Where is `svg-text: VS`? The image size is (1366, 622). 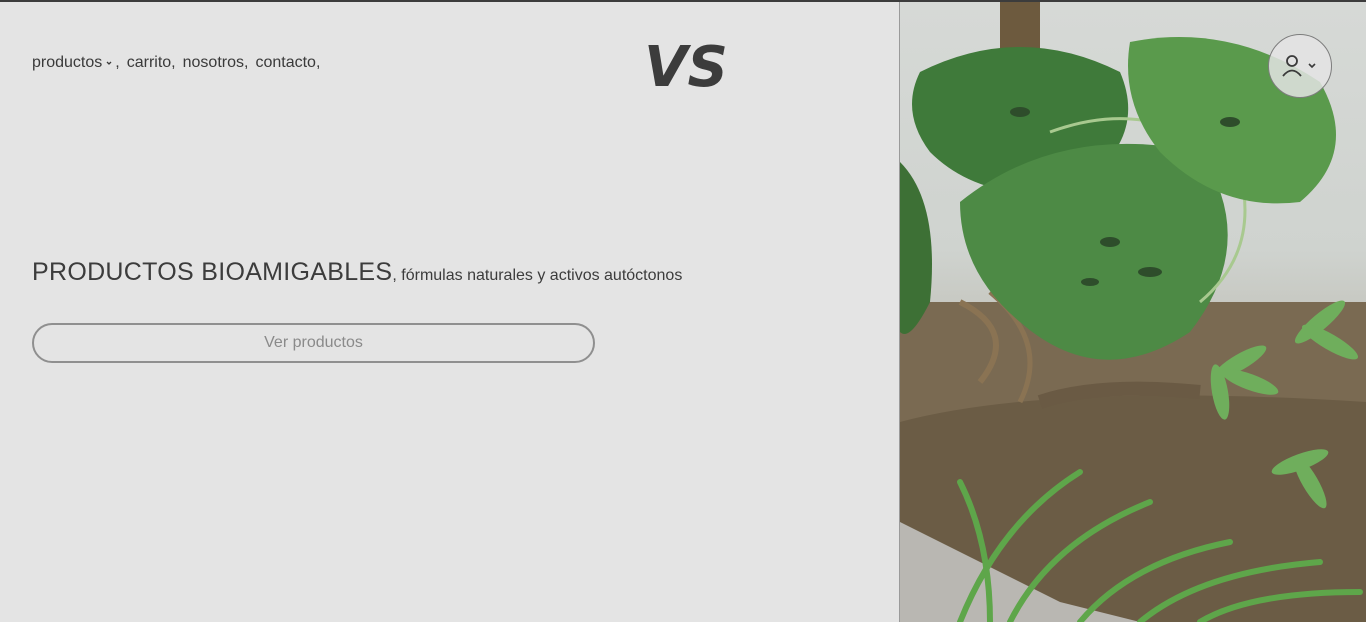 svg-text: VS is located at coordinates (686, 65).